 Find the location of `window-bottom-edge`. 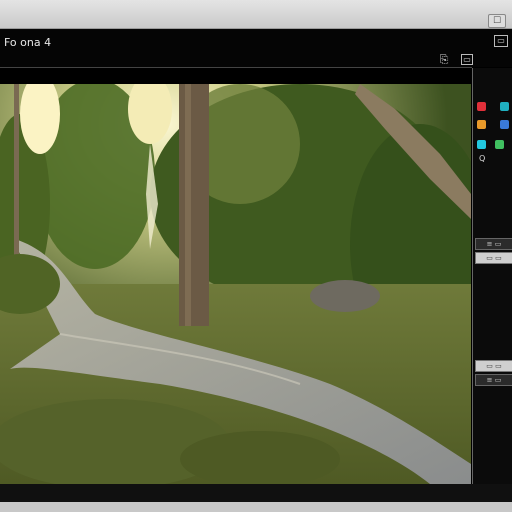

window-bottom-edge is located at coordinates (256, 507).